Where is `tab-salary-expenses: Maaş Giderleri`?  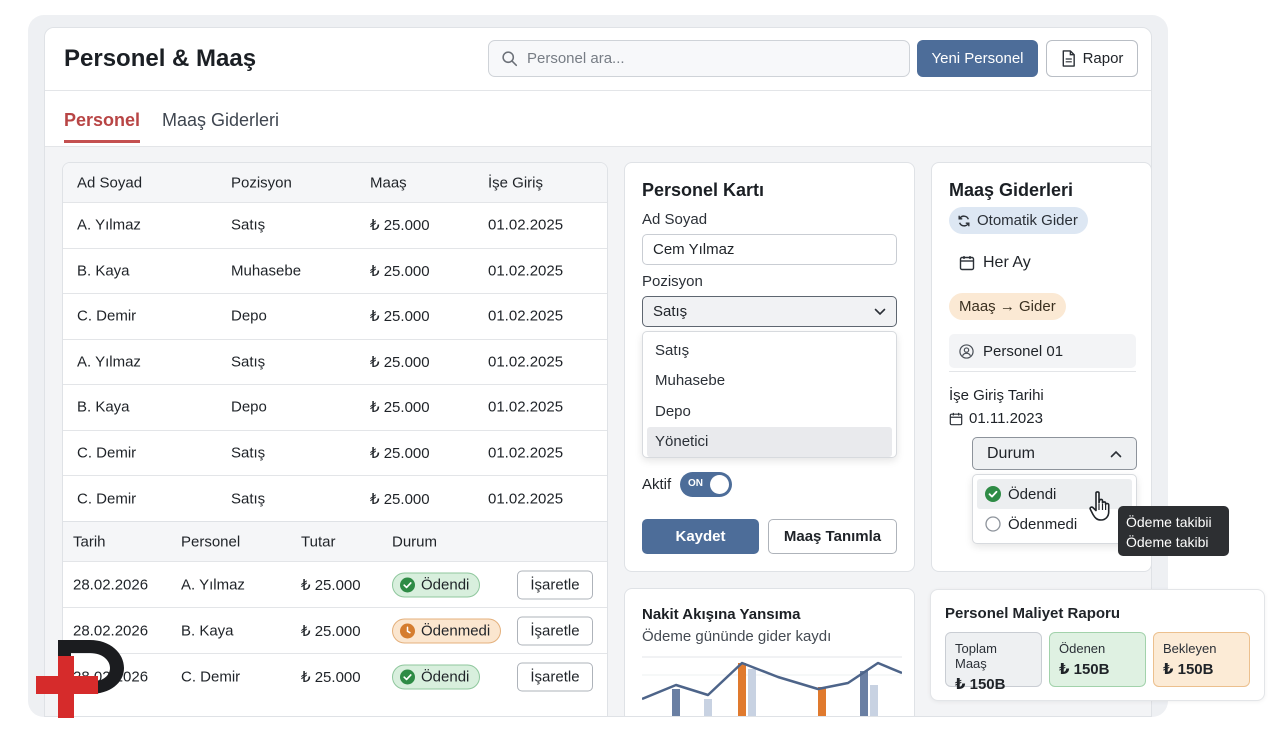 tab-salary-expenses: Maaş Giderleri is located at coordinates (220, 125).